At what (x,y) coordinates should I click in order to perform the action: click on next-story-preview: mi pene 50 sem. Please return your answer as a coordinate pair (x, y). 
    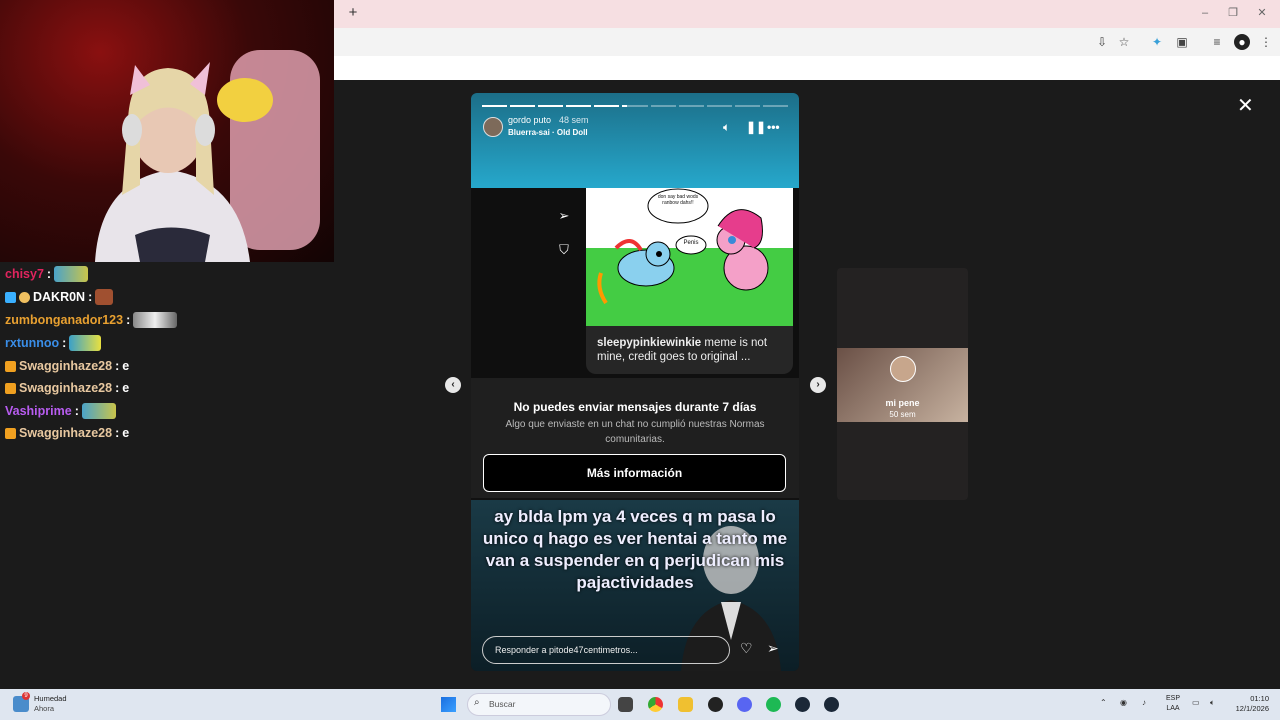
    Looking at the image, I should click on (902, 384).